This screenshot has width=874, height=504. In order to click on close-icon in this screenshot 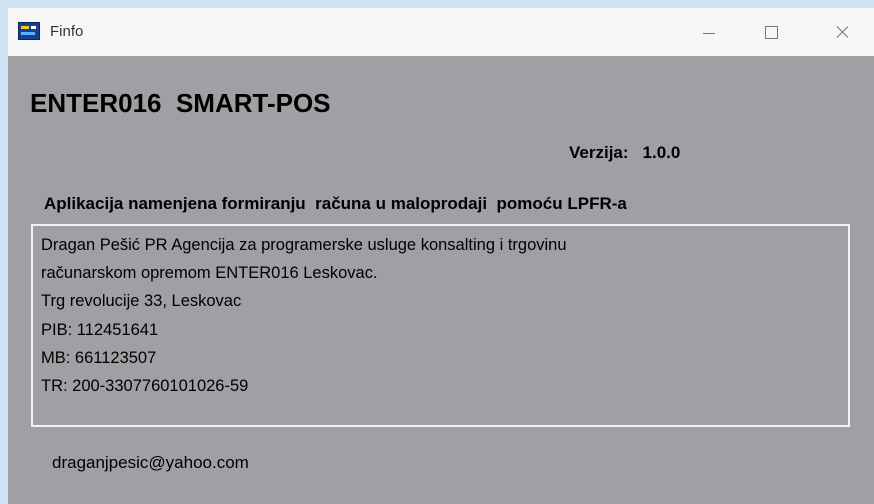, I will do `click(843, 32)`.